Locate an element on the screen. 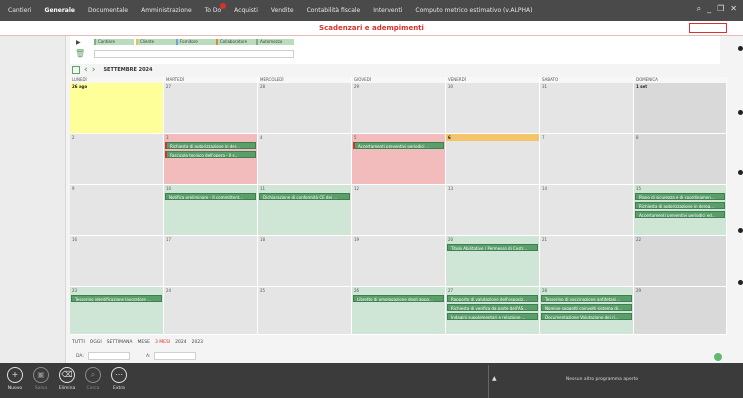 The width and height of the screenshot is (743, 398). extra-button-label: Extra is located at coordinates (119, 388).